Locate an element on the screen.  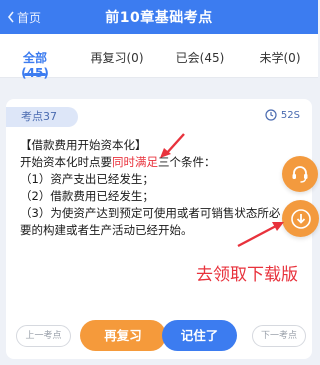
card-title: 【借款费用开始资本化】 is located at coordinates (83, 145).